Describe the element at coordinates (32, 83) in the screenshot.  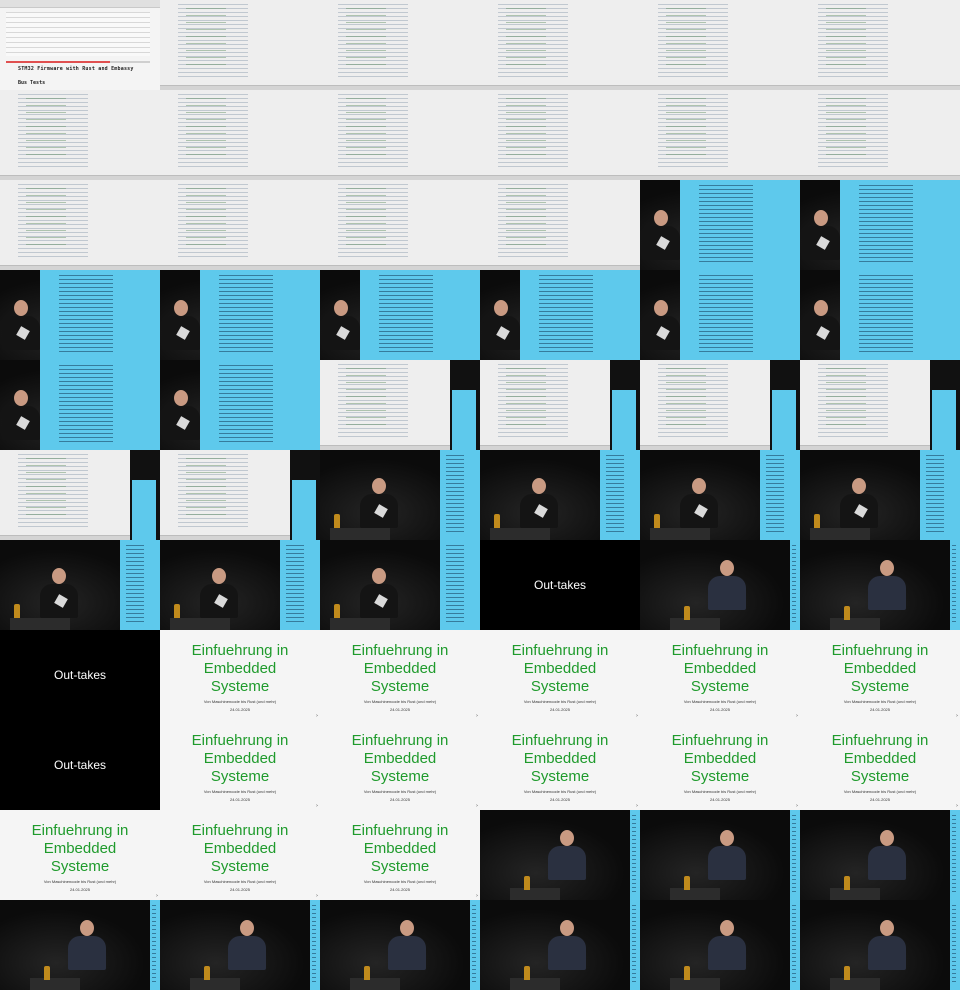
I see `page-subheading: Bus Tests` at that location.